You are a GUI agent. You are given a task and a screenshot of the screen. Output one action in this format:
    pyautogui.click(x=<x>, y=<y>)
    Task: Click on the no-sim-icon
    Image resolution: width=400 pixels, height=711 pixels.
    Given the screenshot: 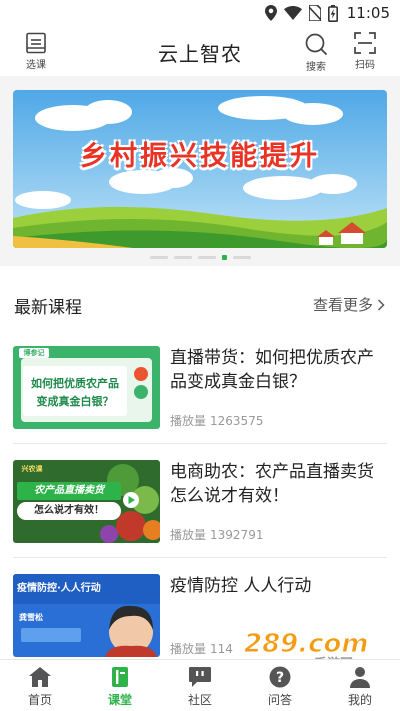 What is the action you would take?
    pyautogui.click(x=314, y=13)
    